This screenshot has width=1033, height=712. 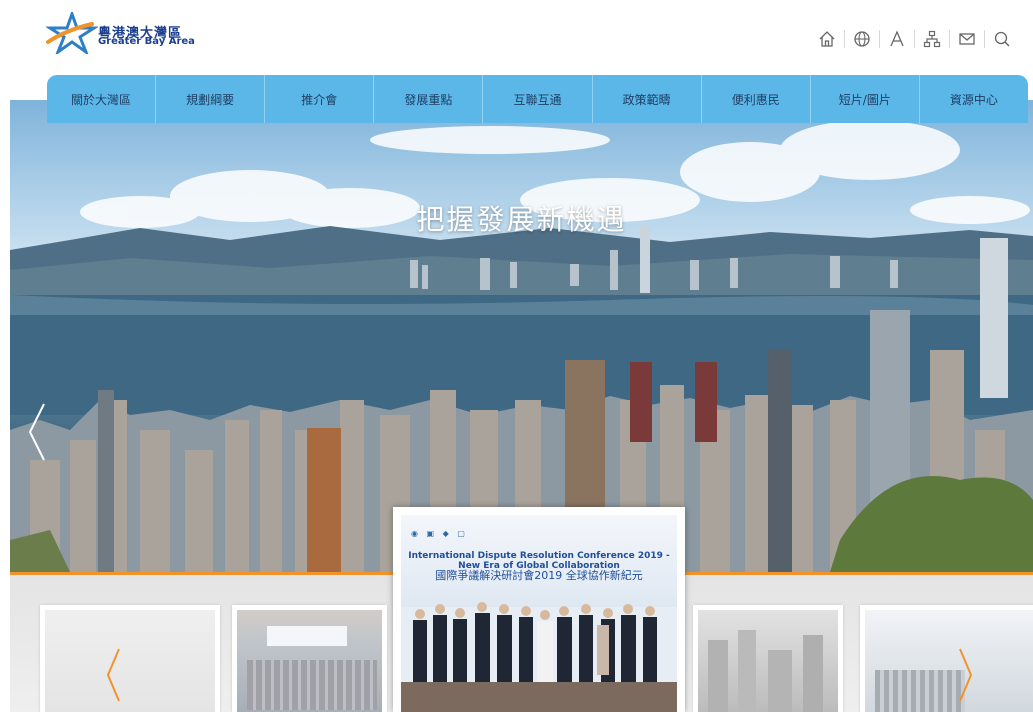 What do you see at coordinates (932, 39) in the screenshot?
I see `sitemap-icon` at bounding box center [932, 39].